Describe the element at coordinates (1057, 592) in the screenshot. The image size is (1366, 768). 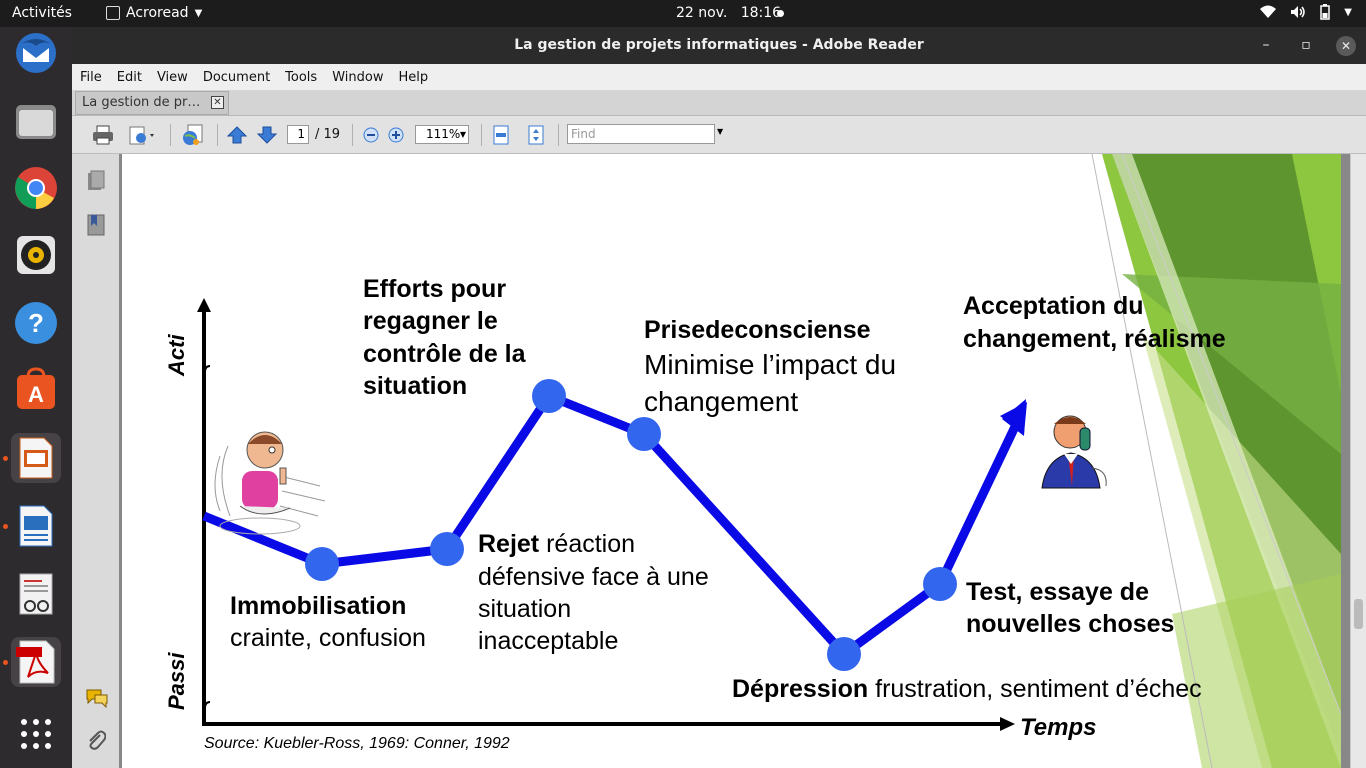
I see `test-line-1: Test, essaye de` at that location.